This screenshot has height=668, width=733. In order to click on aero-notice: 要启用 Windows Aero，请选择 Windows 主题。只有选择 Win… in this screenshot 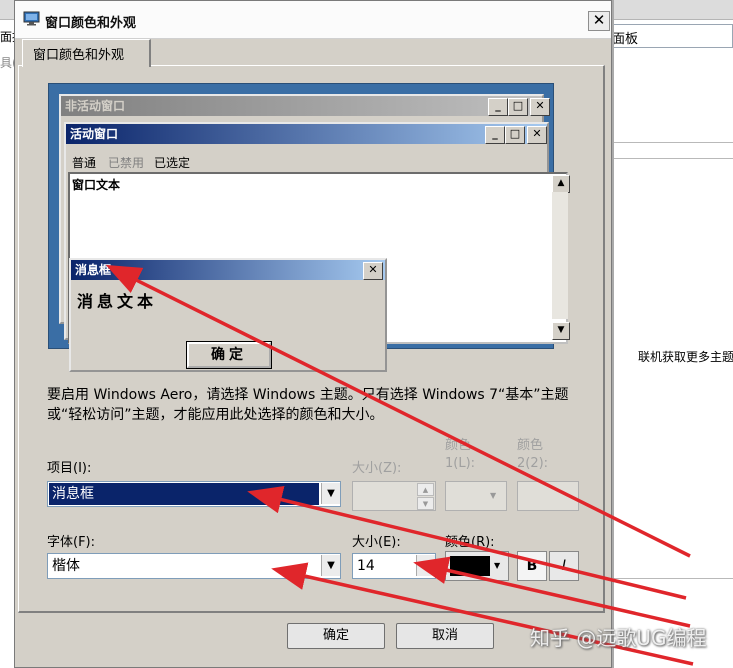, I will do `click(308, 405)`.